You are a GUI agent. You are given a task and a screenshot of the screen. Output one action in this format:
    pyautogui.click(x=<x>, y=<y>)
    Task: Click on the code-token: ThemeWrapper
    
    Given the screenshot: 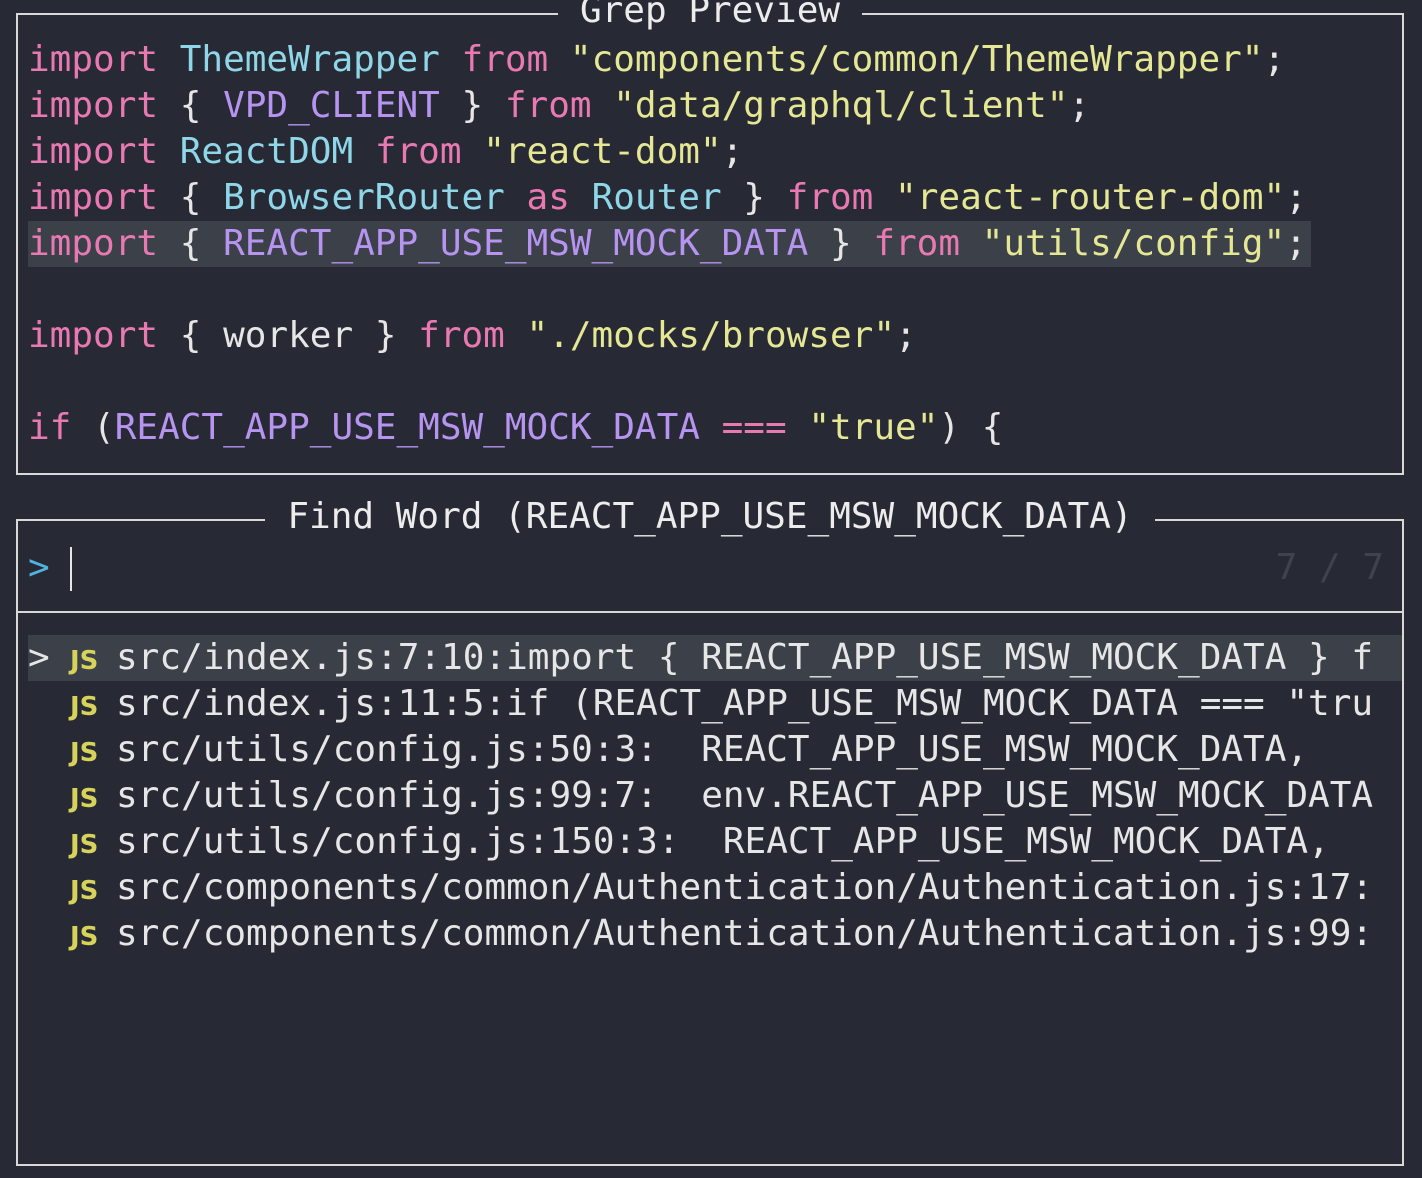 What is the action you would take?
    pyautogui.click(x=309, y=59)
    